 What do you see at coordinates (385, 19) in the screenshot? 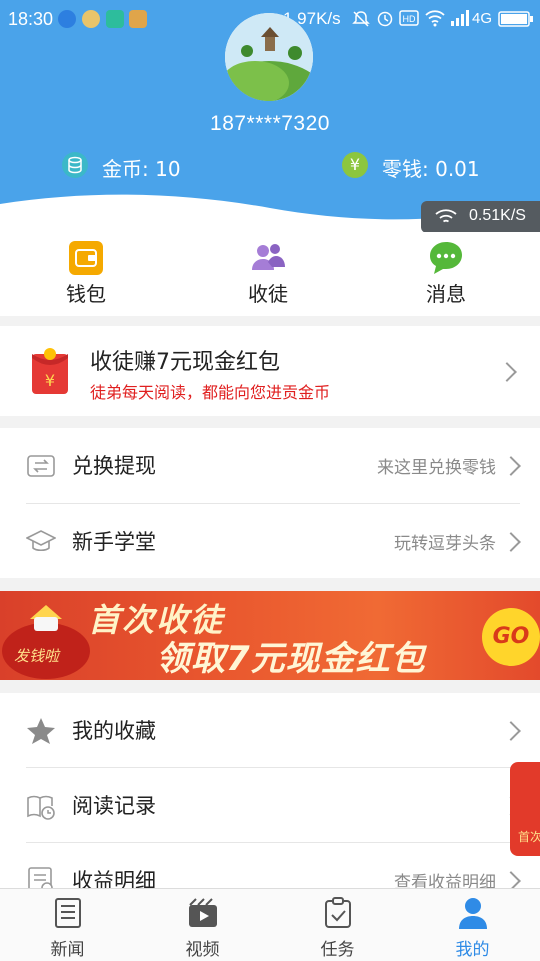
I see `alarm-icon` at bounding box center [385, 19].